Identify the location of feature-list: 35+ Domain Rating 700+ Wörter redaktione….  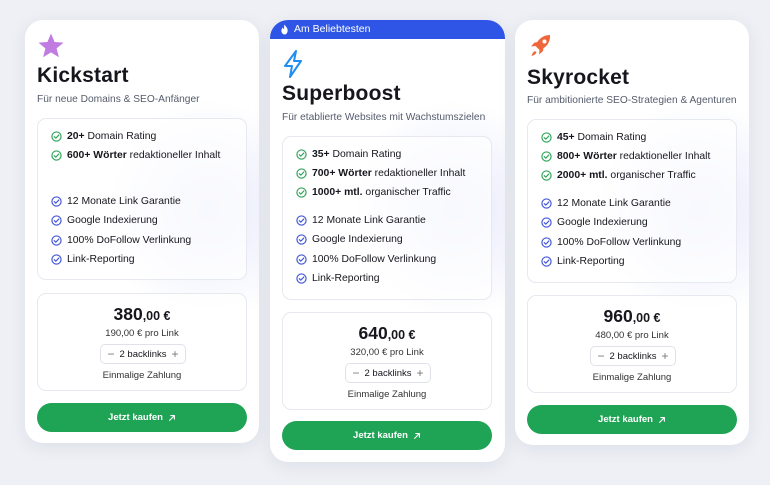
(387, 218).